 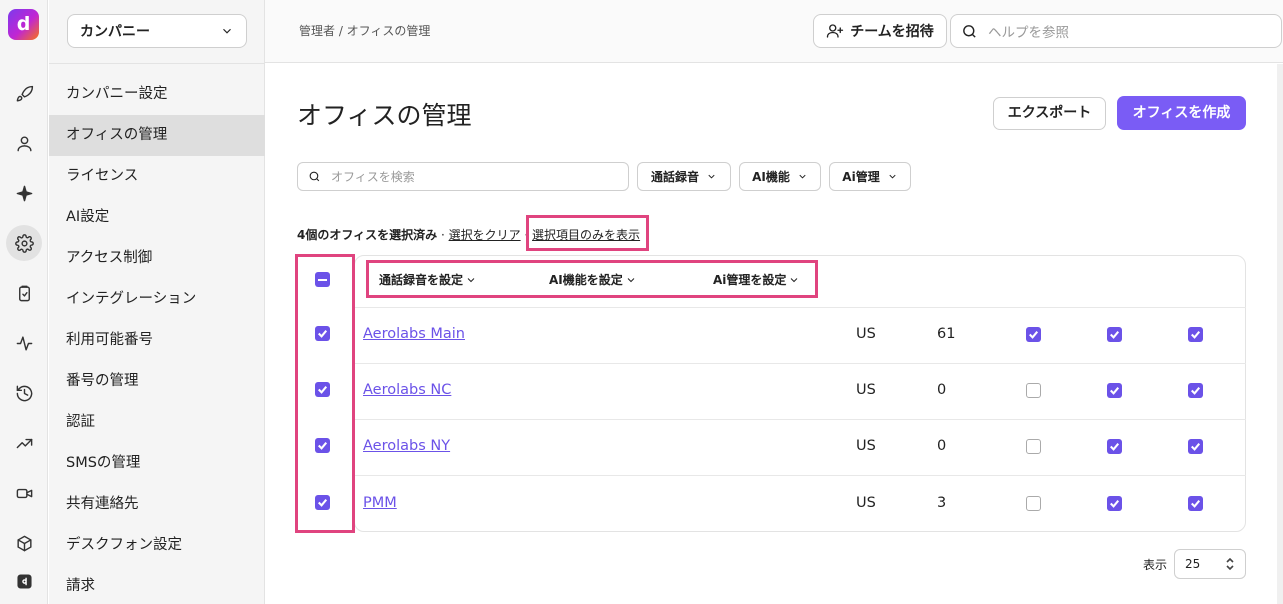 What do you see at coordinates (24, 243) in the screenshot?
I see `gear-icon` at bounding box center [24, 243].